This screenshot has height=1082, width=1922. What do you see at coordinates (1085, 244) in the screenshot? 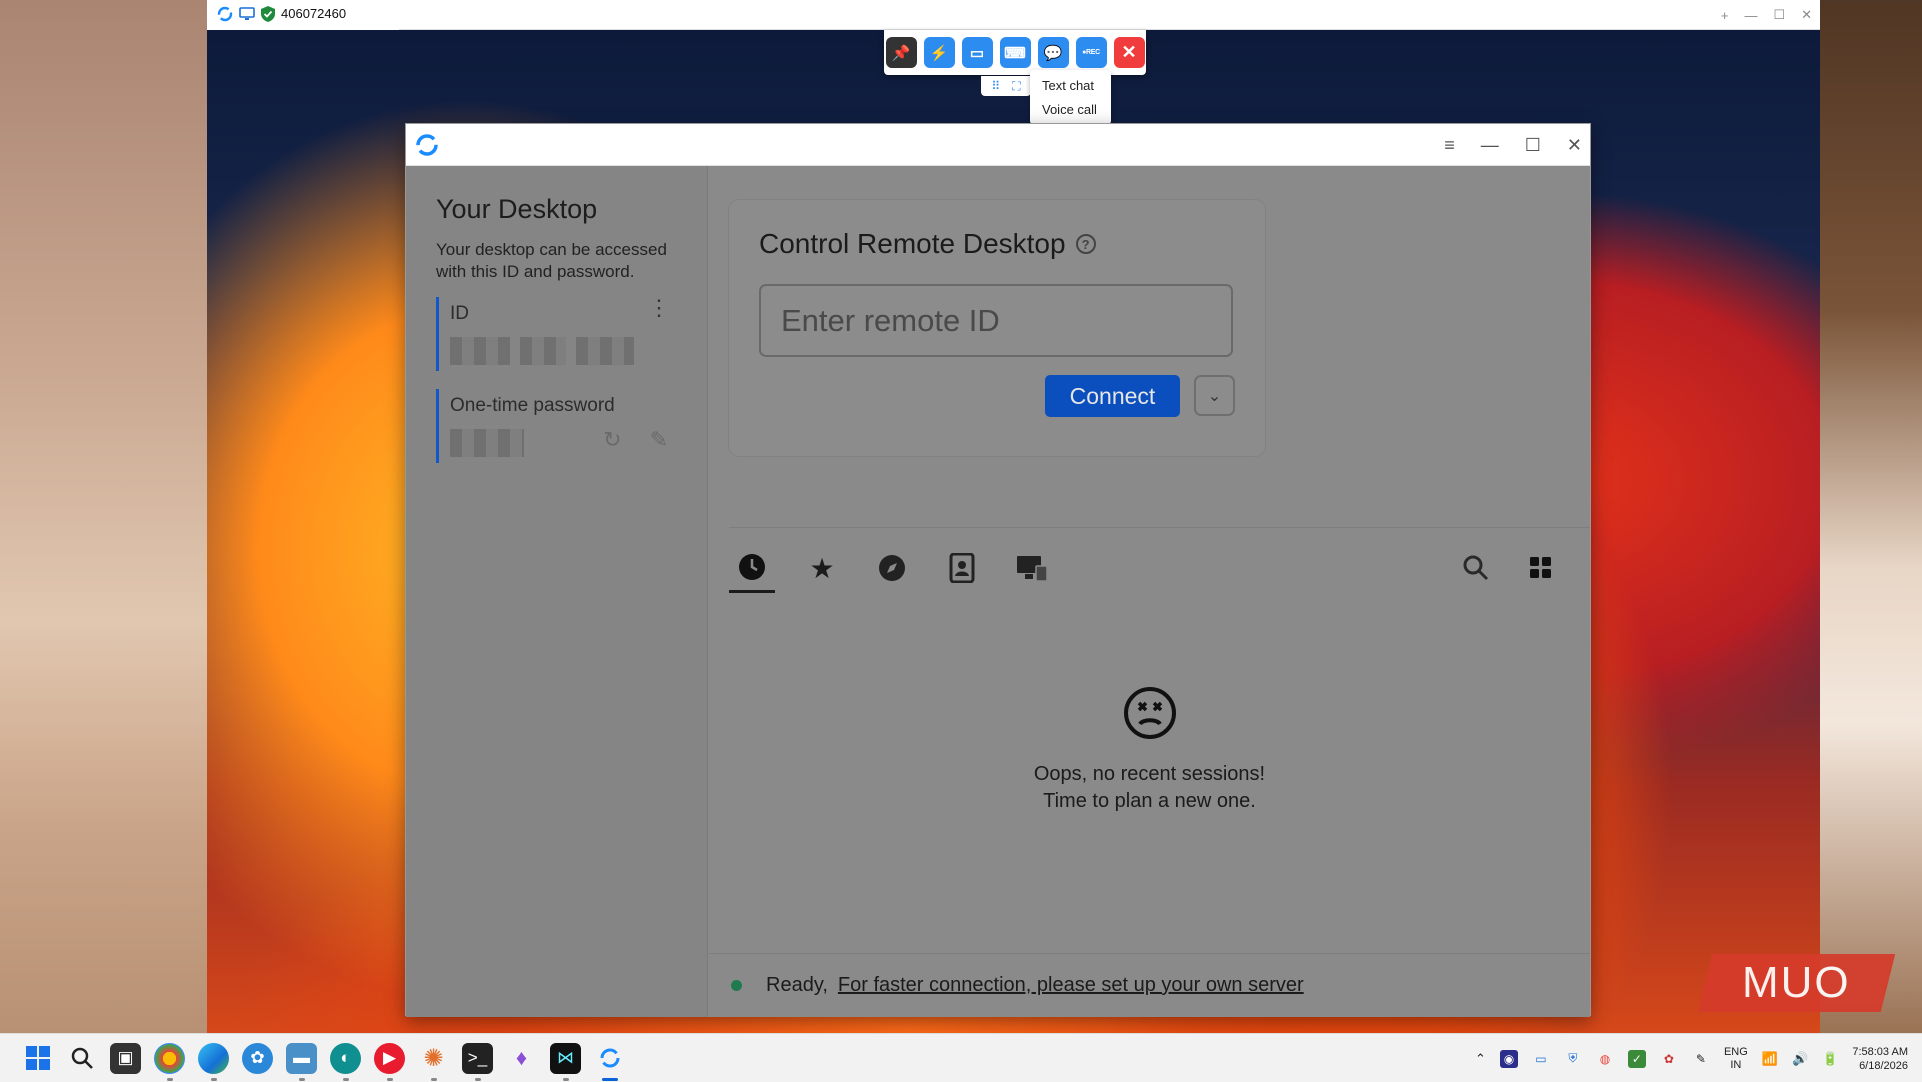
I see `help-icon: ?` at bounding box center [1085, 244].